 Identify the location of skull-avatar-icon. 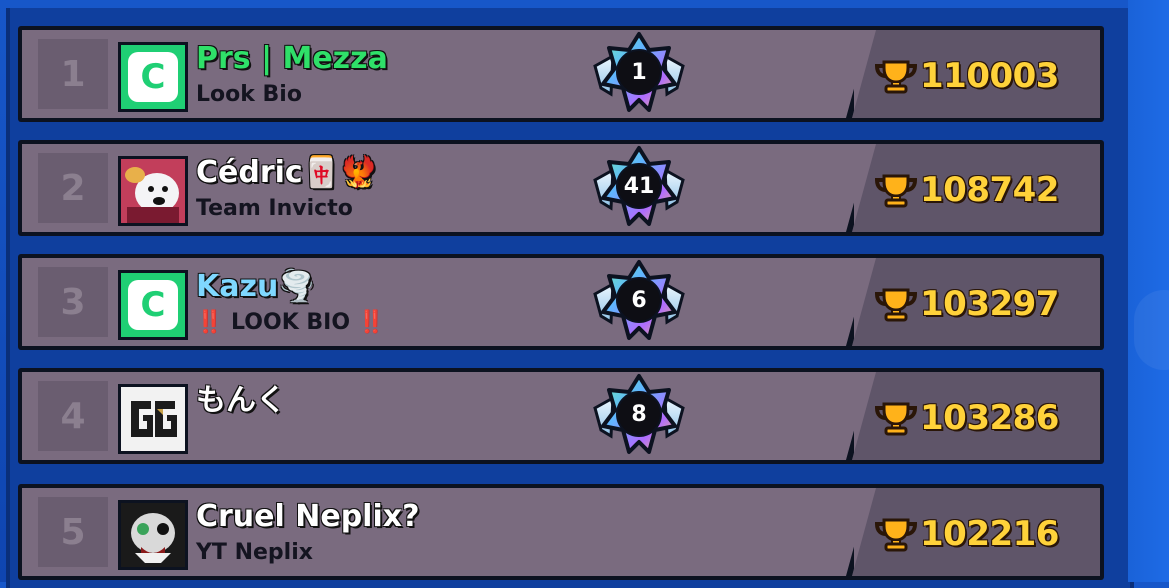
(153, 535).